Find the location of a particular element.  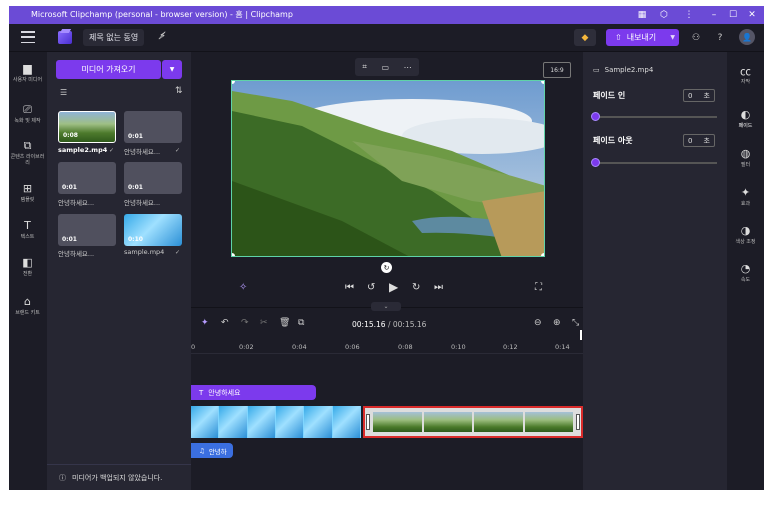

sidebar-item-templates: ⊞ 템플릿 is located at coordinates (27, 192).